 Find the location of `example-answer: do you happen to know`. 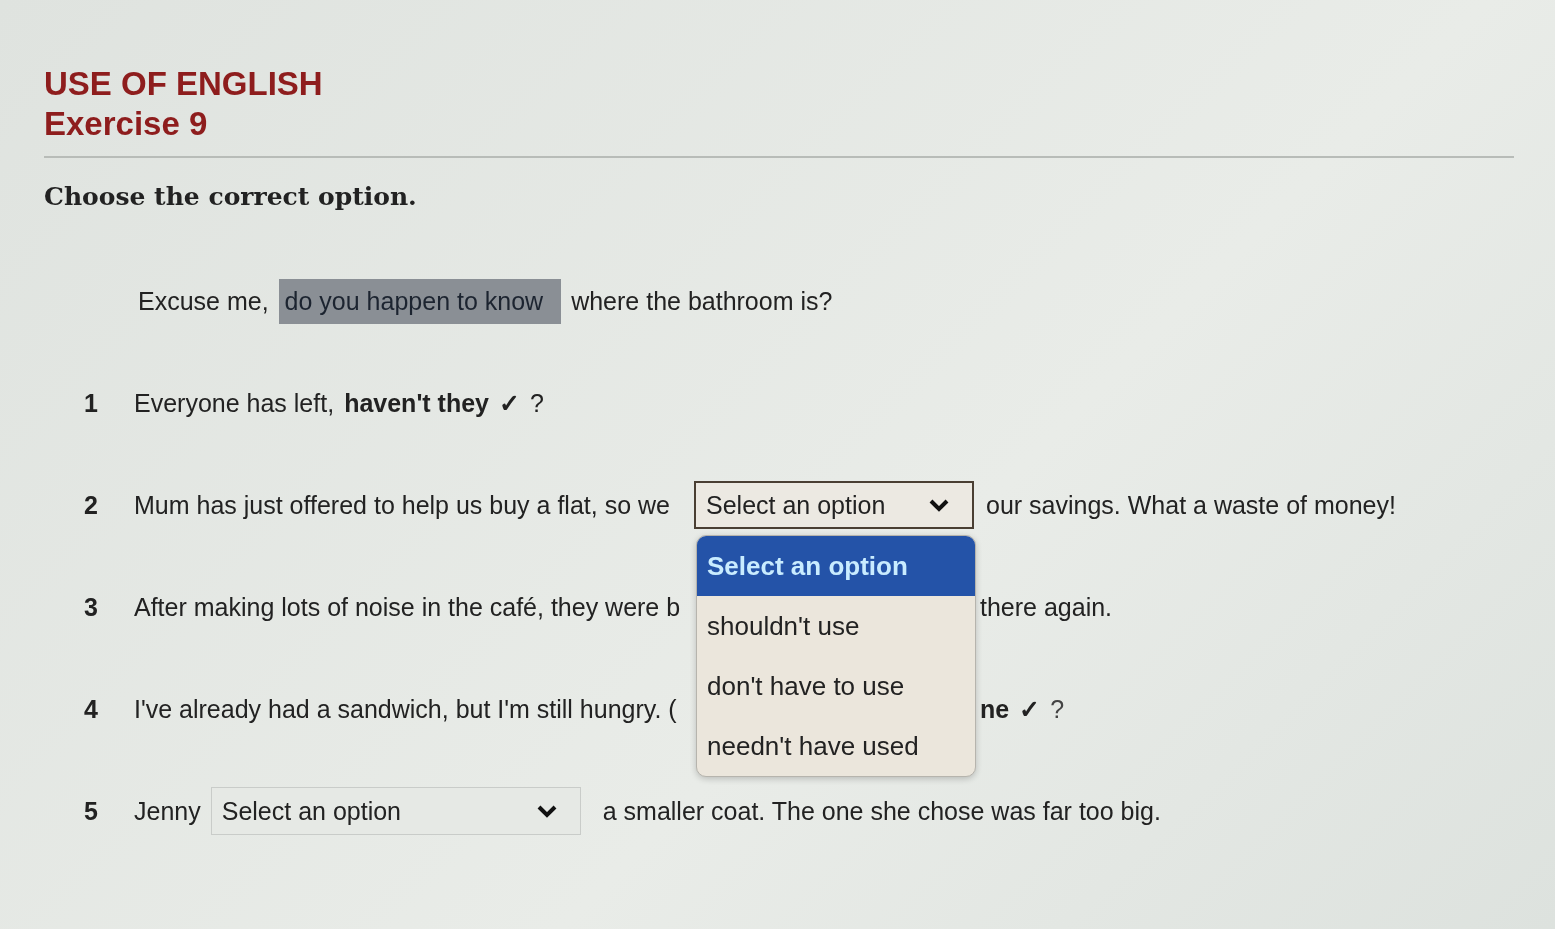

example-answer: do you happen to know is located at coordinates (420, 301).